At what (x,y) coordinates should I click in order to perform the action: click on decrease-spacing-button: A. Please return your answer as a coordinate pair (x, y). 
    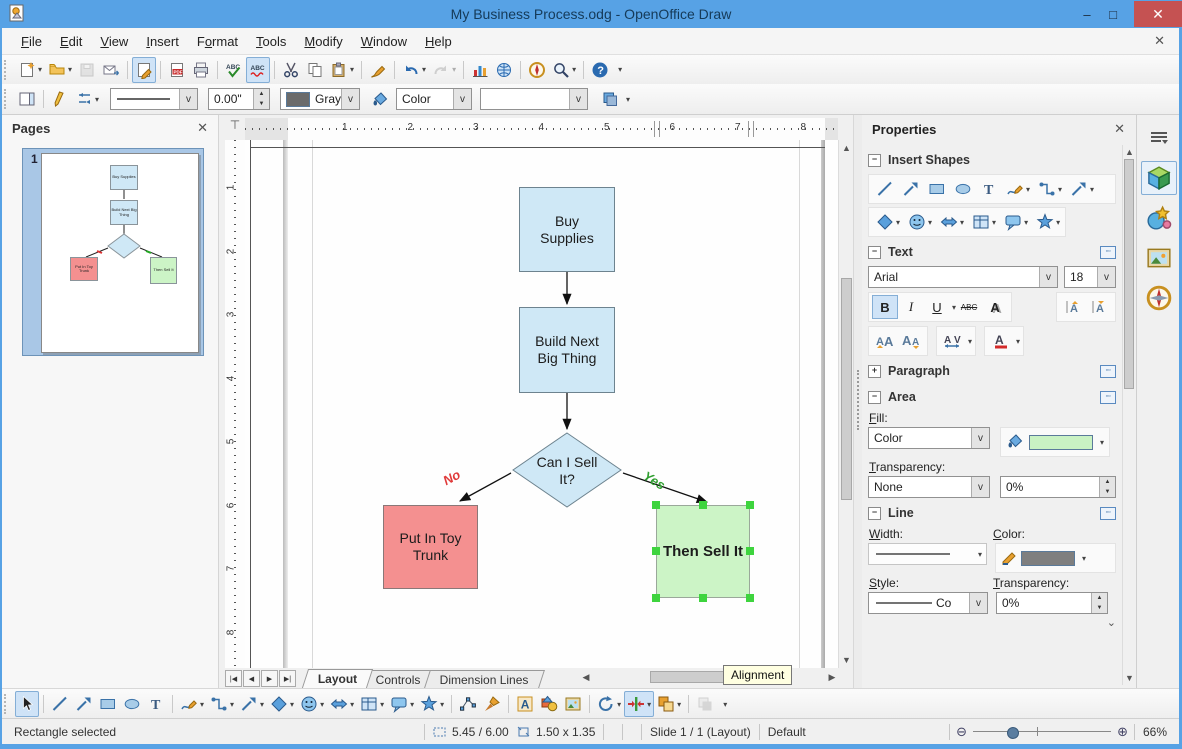
    Looking at the image, I should click on (1099, 307).